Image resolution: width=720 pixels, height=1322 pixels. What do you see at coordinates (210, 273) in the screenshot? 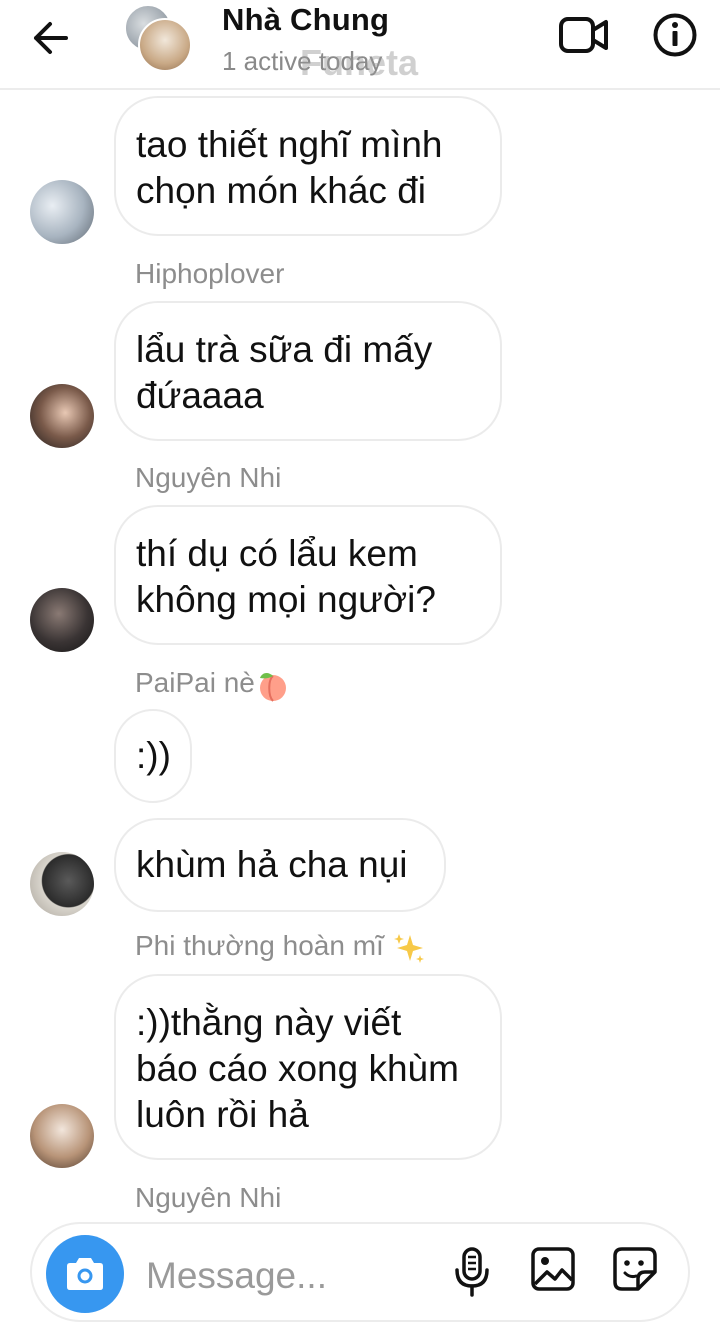
I see `sender-name: Hiphoplover` at bounding box center [210, 273].